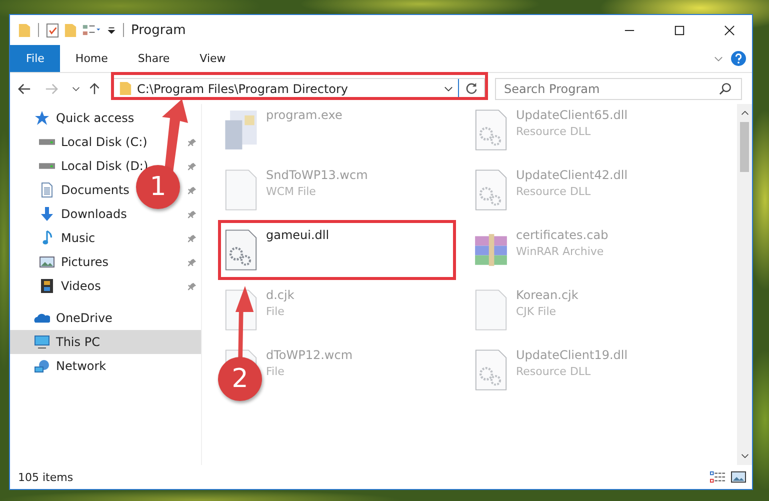 This screenshot has width=769, height=501. I want to click on customize-menu-icon, so click(111, 30).